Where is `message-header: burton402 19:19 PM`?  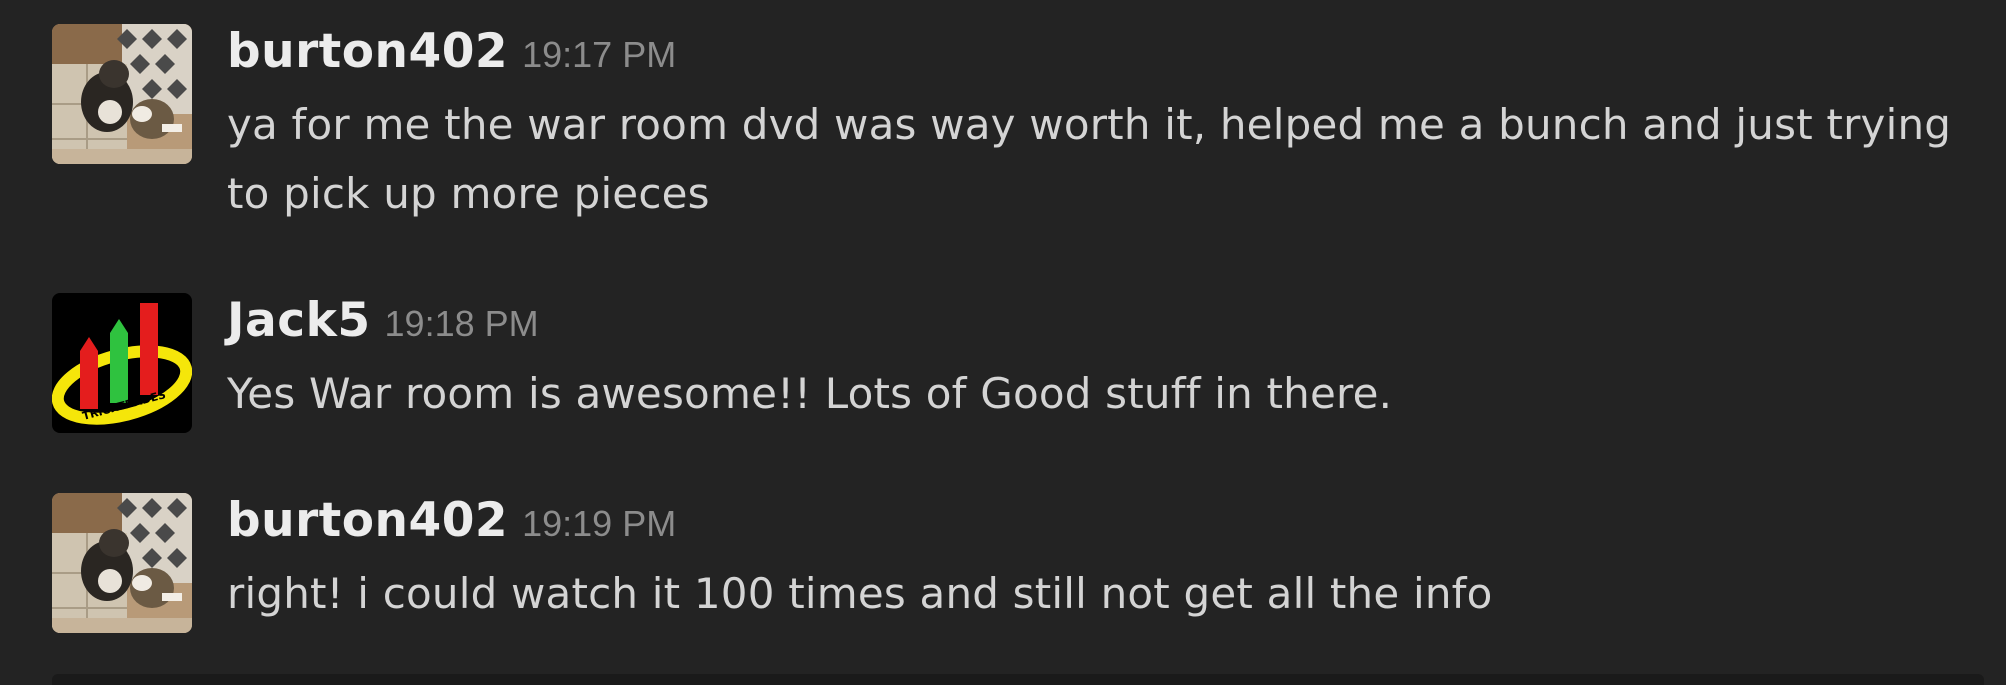 message-header: burton402 19:19 PM is located at coordinates (1107, 527).